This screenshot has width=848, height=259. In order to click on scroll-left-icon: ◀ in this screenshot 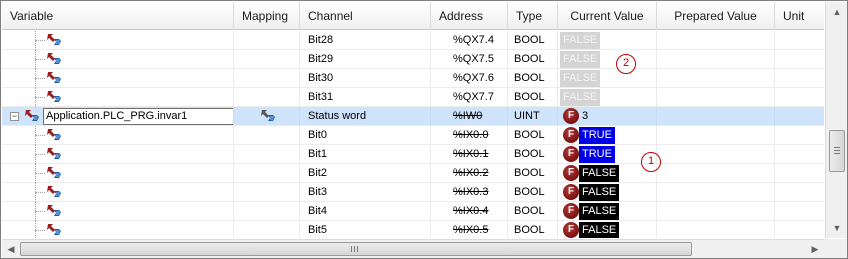, I will do `click(11, 249)`.